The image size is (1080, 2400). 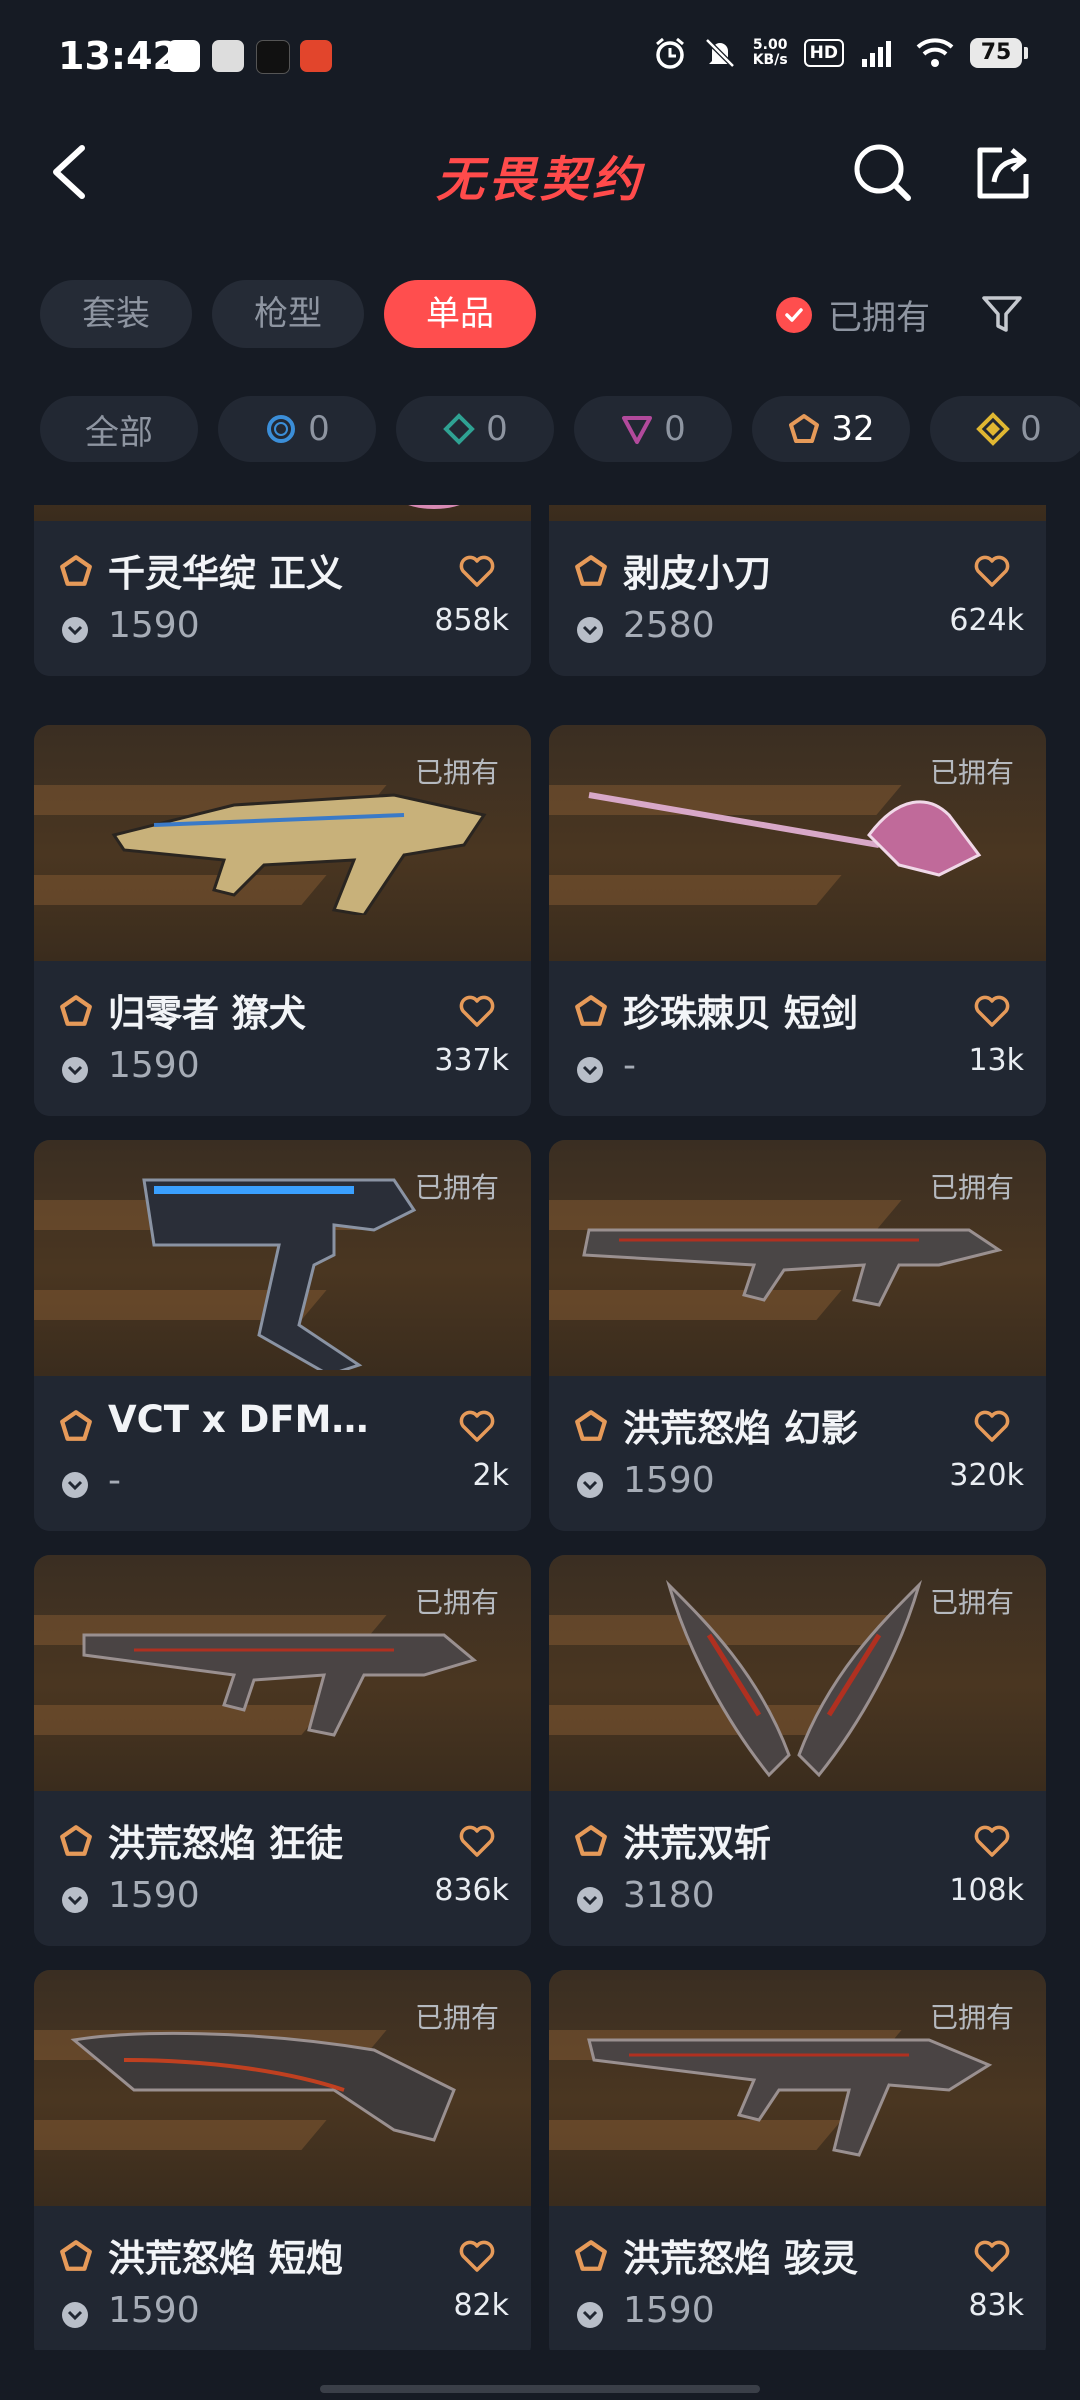 I want to click on tab-suit: 套装, so click(x=116, y=314).